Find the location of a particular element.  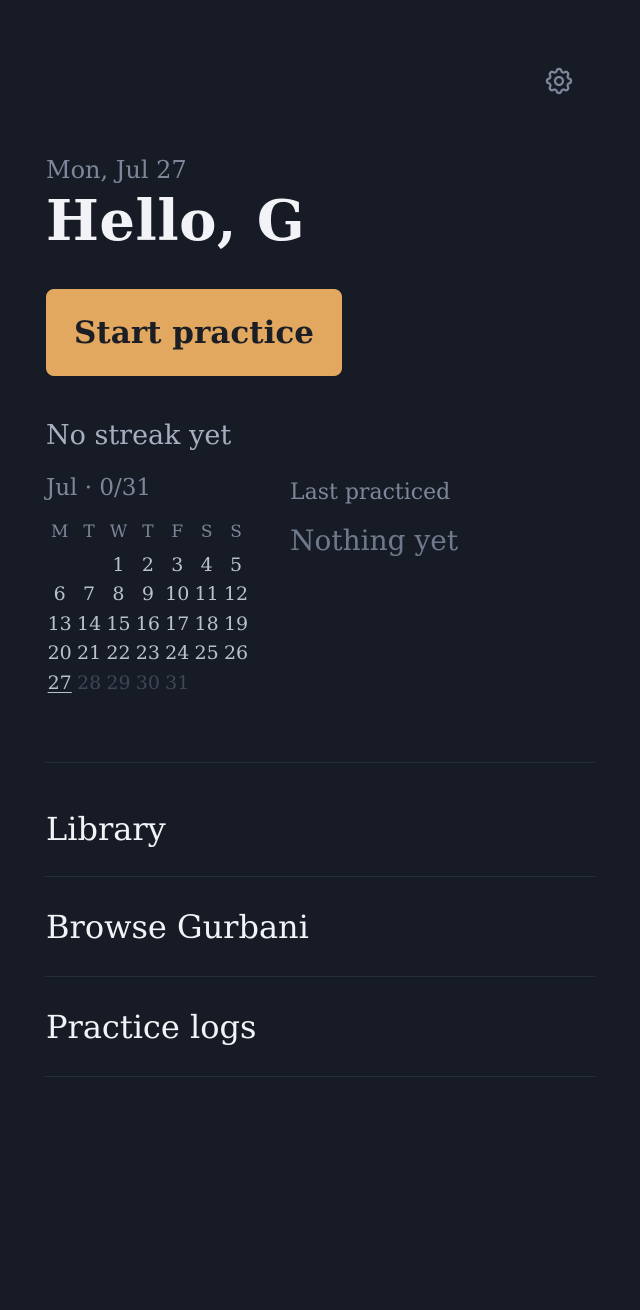

greeting-title: Hello, G is located at coordinates (176, 221).